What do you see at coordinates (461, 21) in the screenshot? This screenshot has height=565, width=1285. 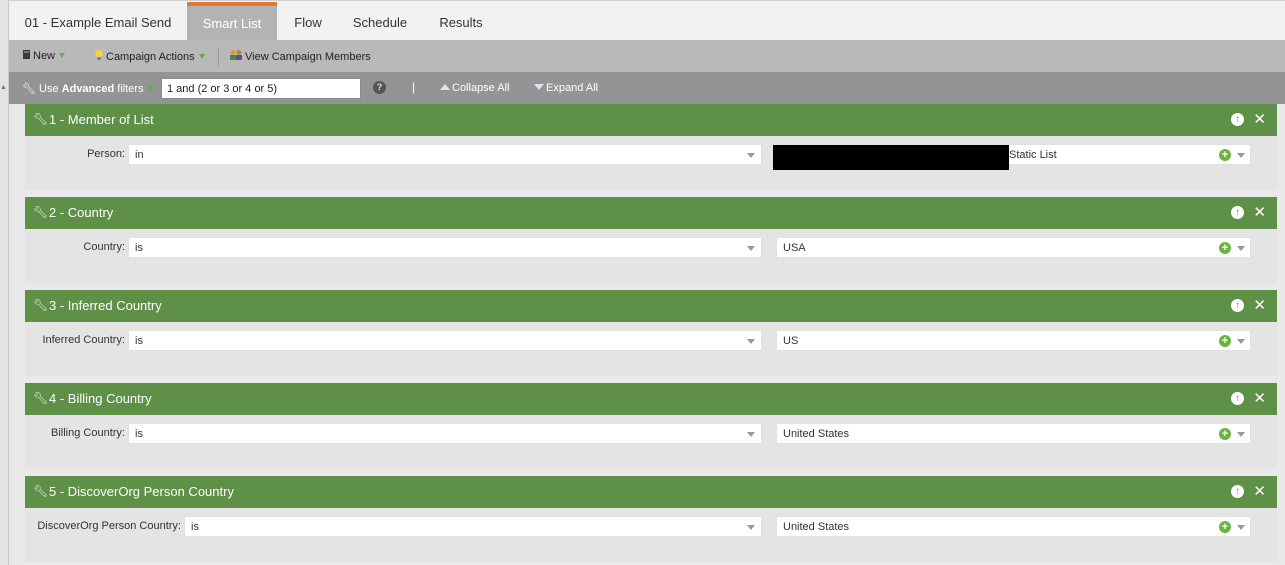 I see `tab-results: Results` at bounding box center [461, 21].